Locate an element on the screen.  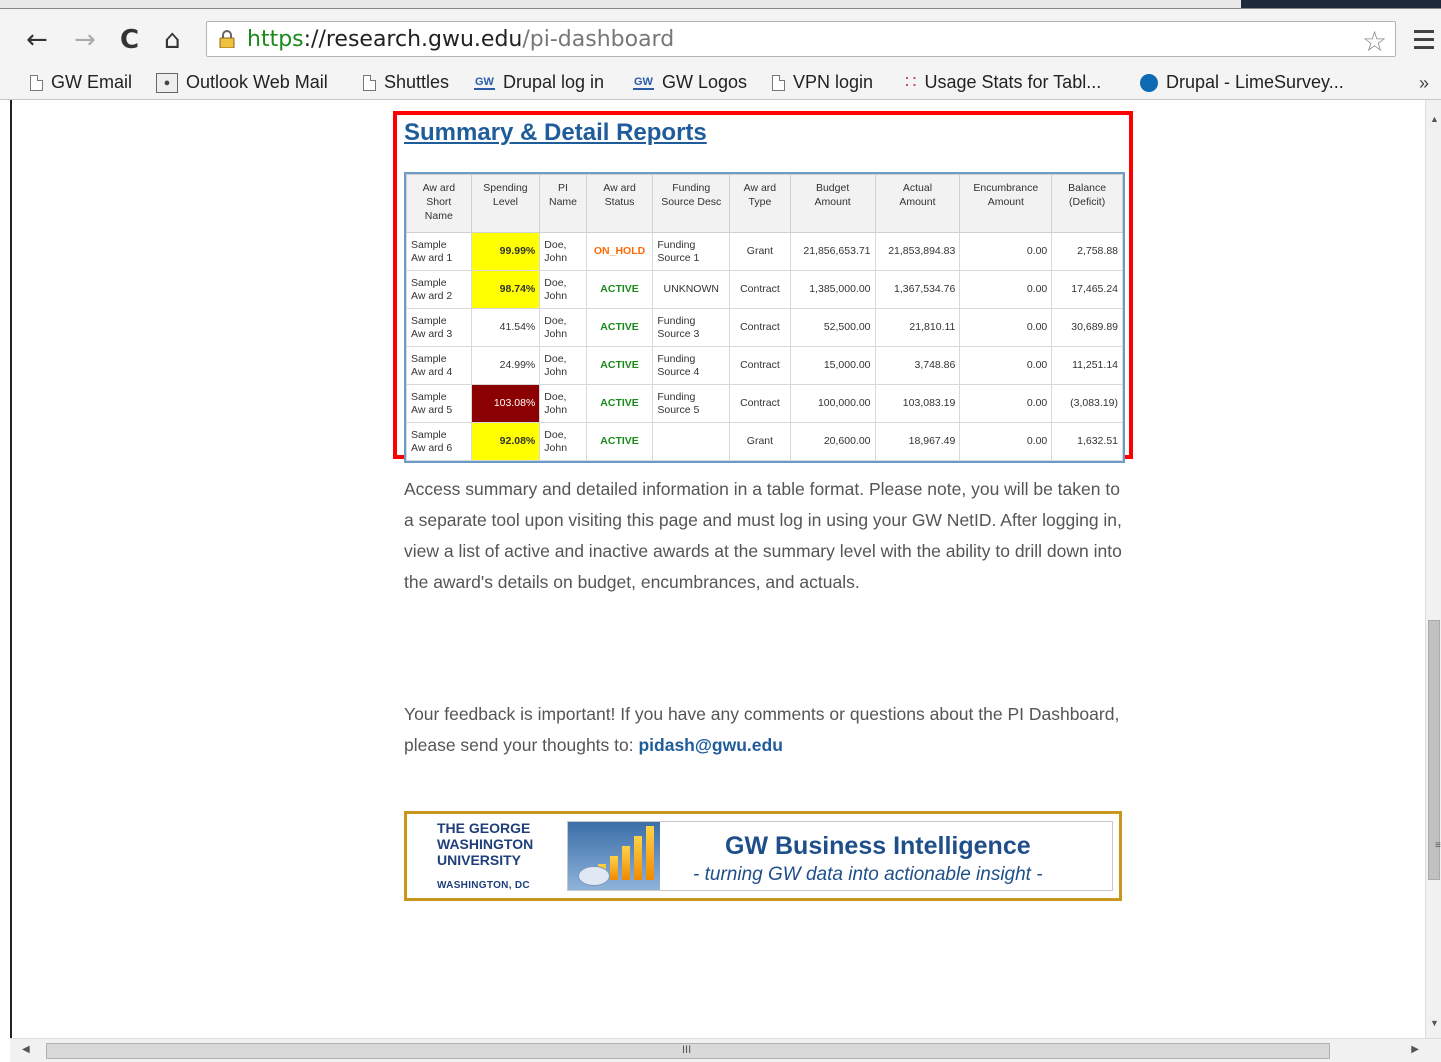
header-line: Amount is located at coordinates (832, 202).